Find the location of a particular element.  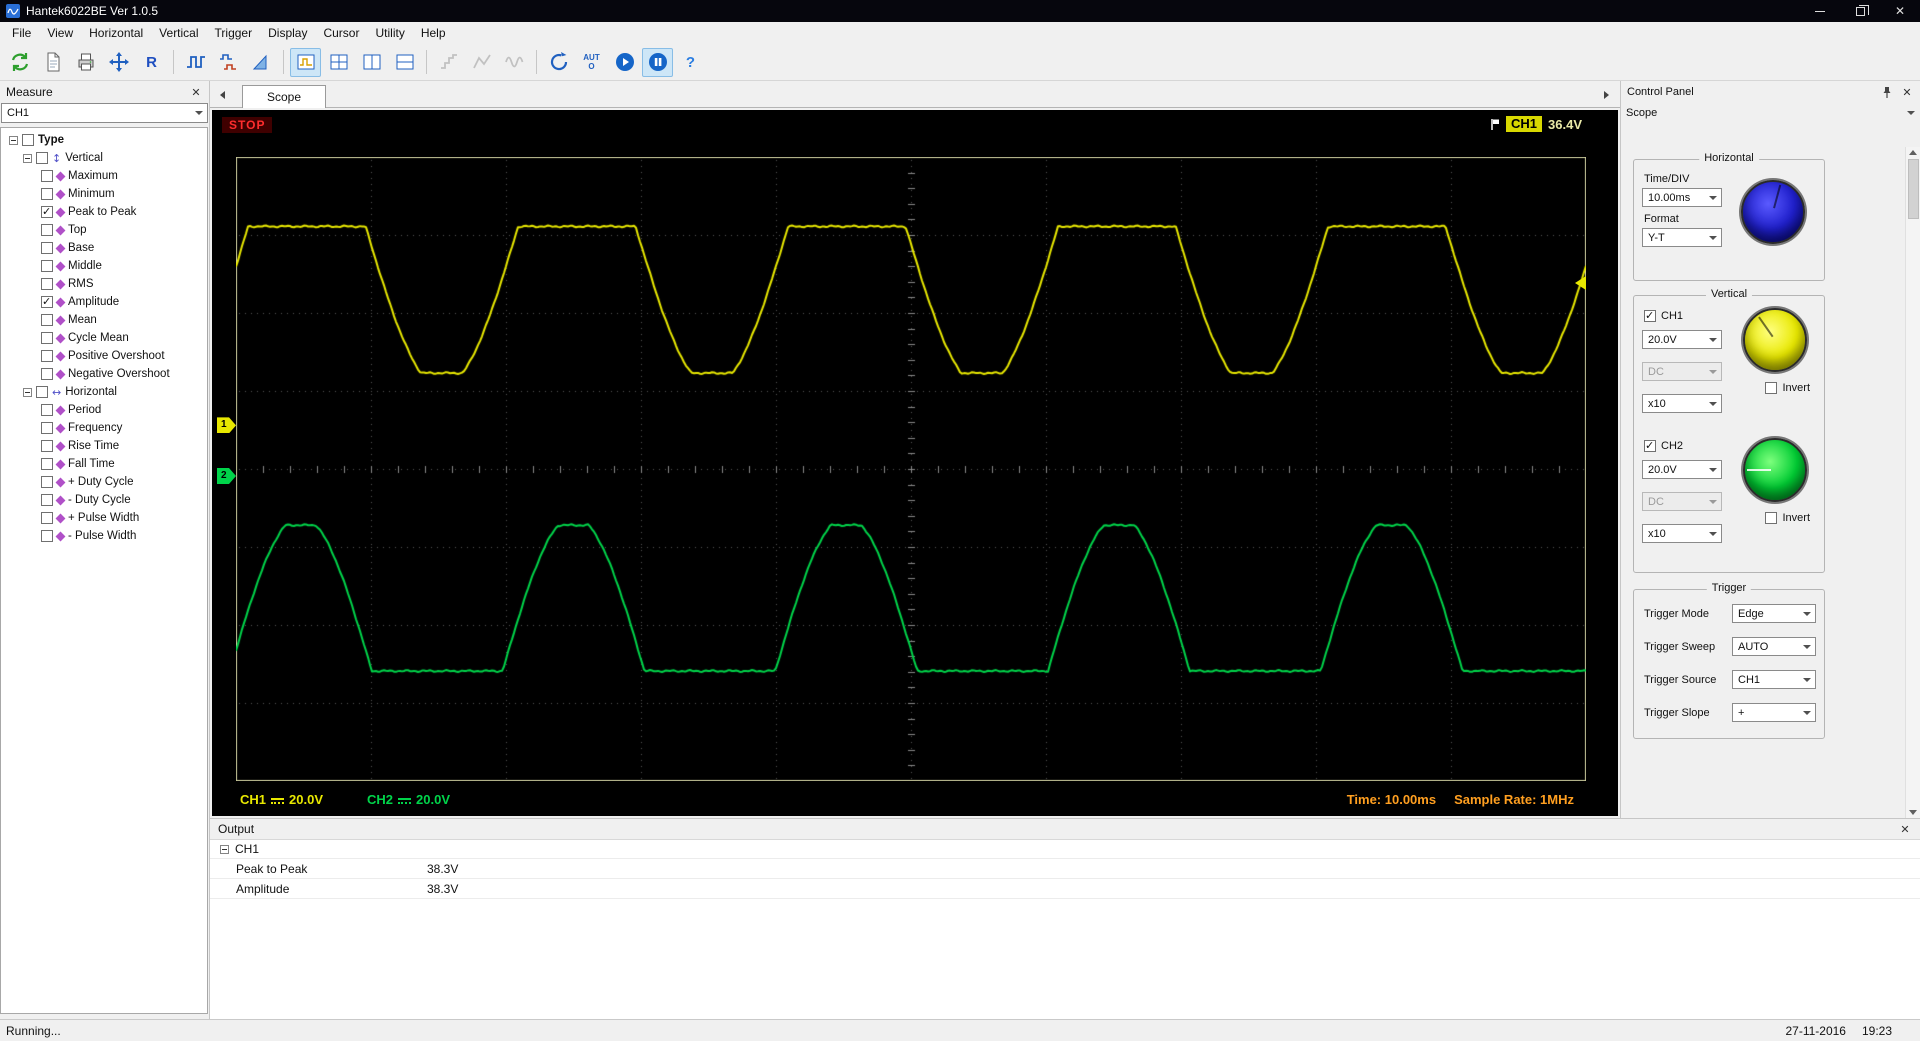

scroll-up-icon is located at coordinates (1913, 152).